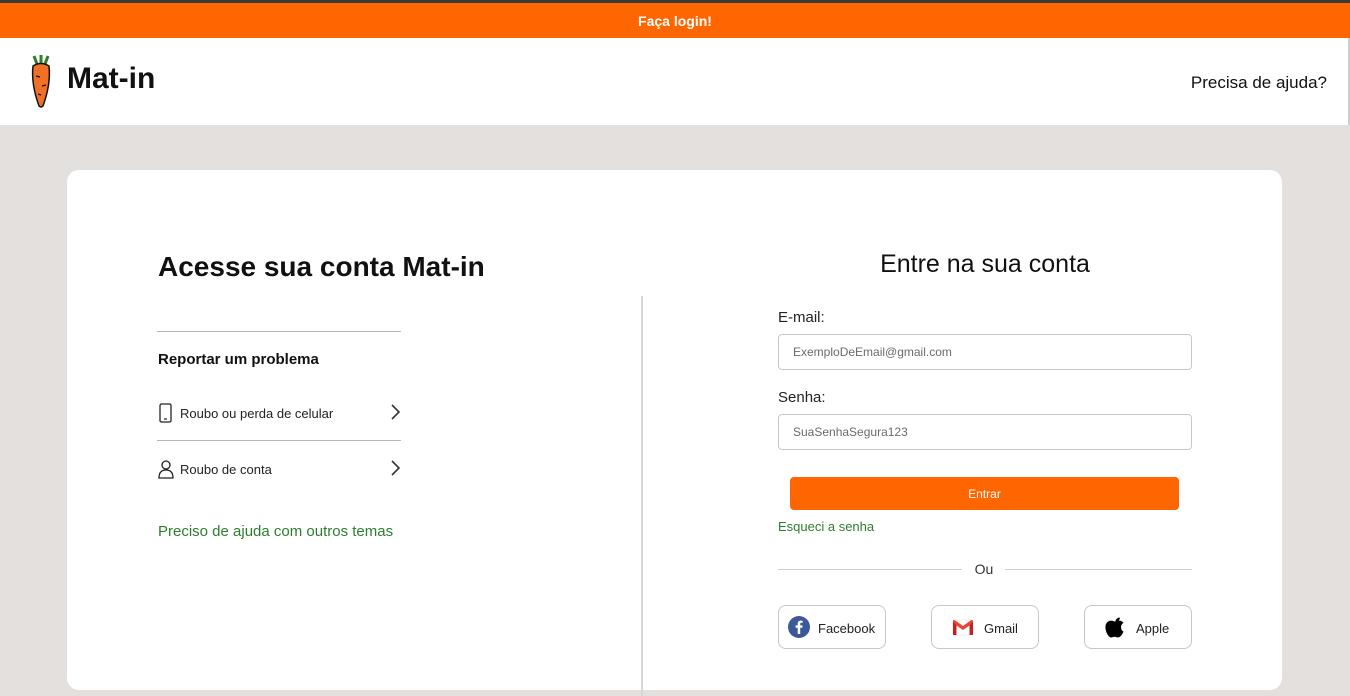  Describe the element at coordinates (166, 469) in the screenshot. I see `user-icon` at that location.